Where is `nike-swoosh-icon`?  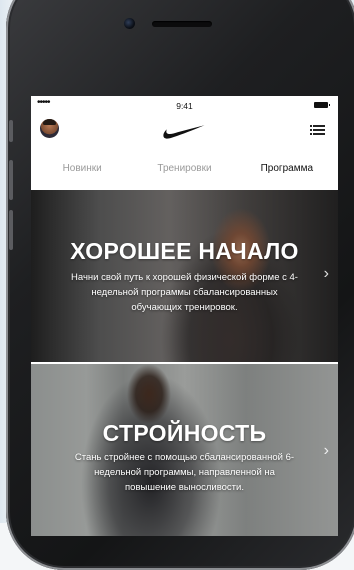 nike-swoosh-icon is located at coordinates (184, 132).